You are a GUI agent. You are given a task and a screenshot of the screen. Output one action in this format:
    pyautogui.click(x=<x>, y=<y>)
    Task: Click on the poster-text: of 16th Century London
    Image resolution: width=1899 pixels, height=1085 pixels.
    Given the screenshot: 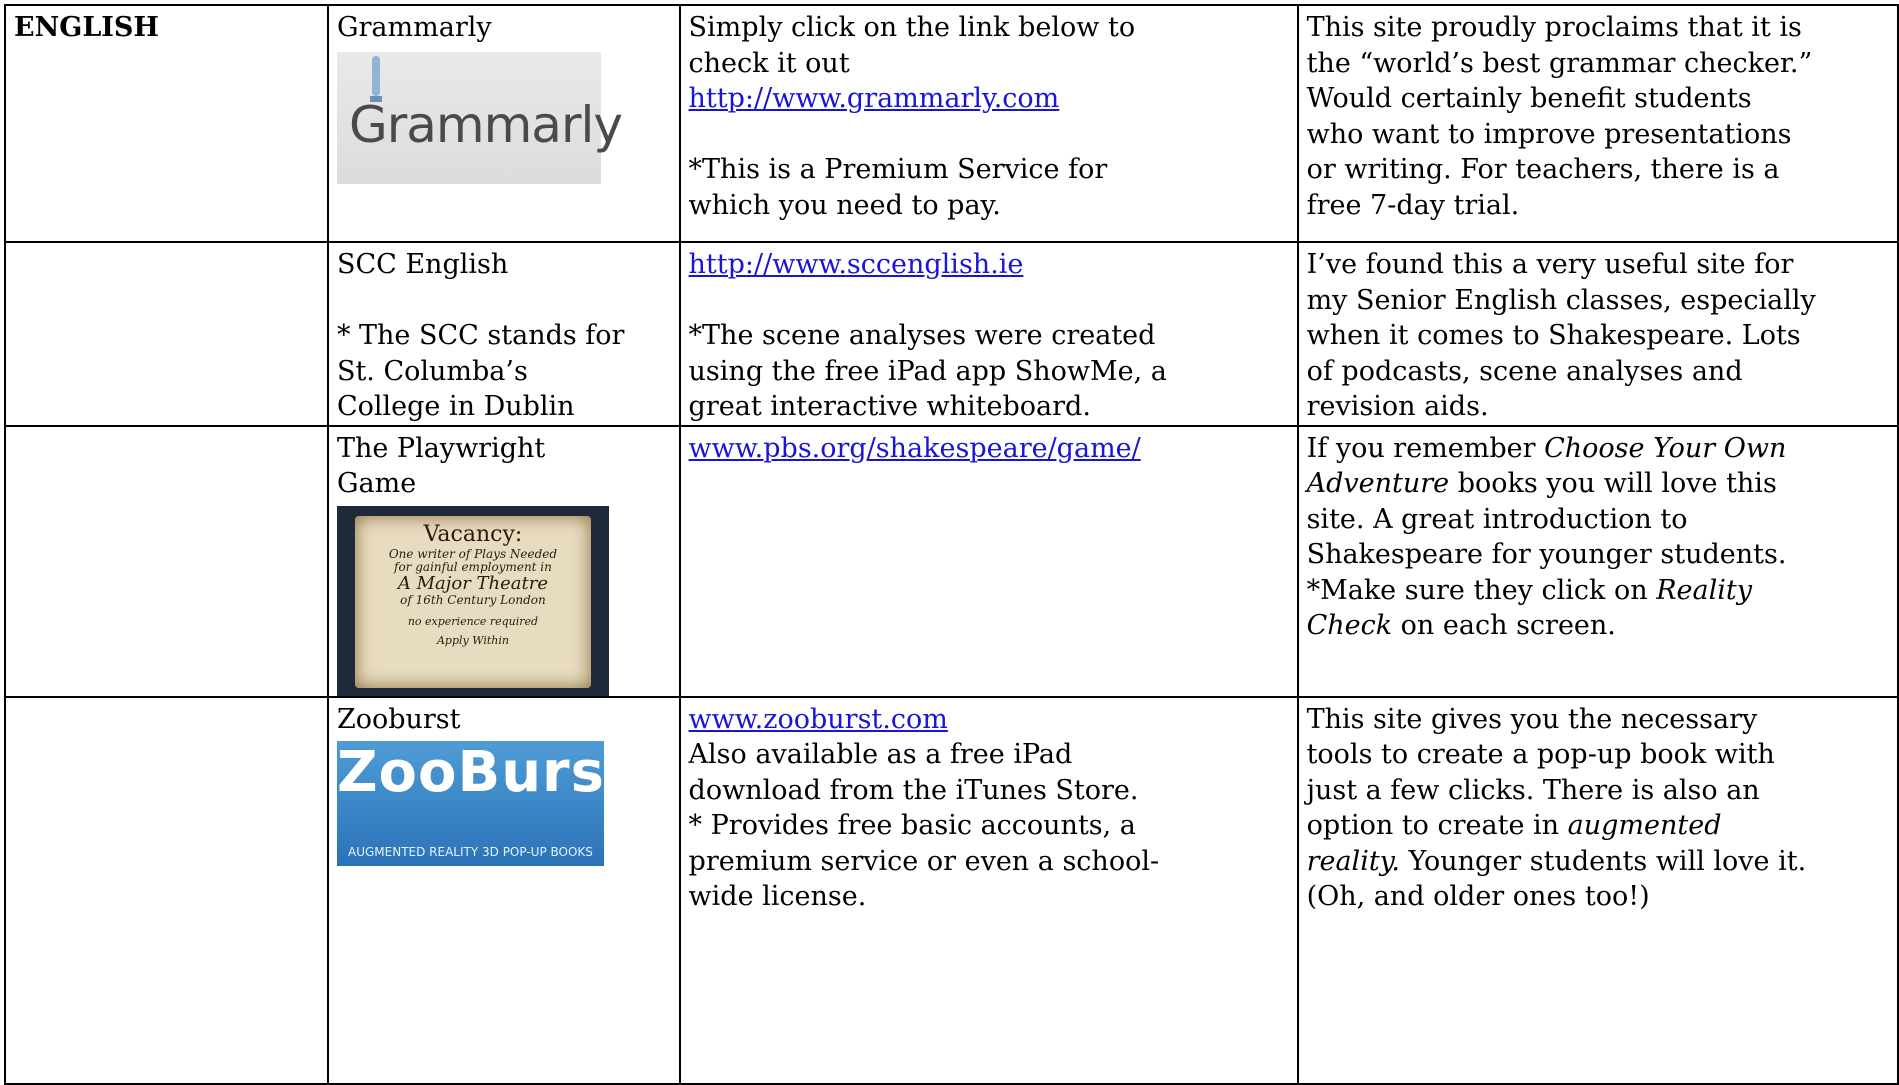 What is the action you would take?
    pyautogui.click(x=473, y=599)
    